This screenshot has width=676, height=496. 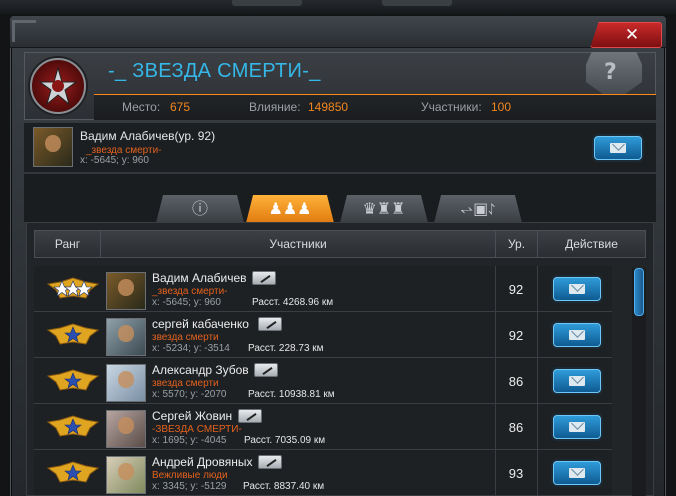 What do you see at coordinates (202, 462) in the screenshot?
I see `member-name: Андрей Дровяных` at bounding box center [202, 462].